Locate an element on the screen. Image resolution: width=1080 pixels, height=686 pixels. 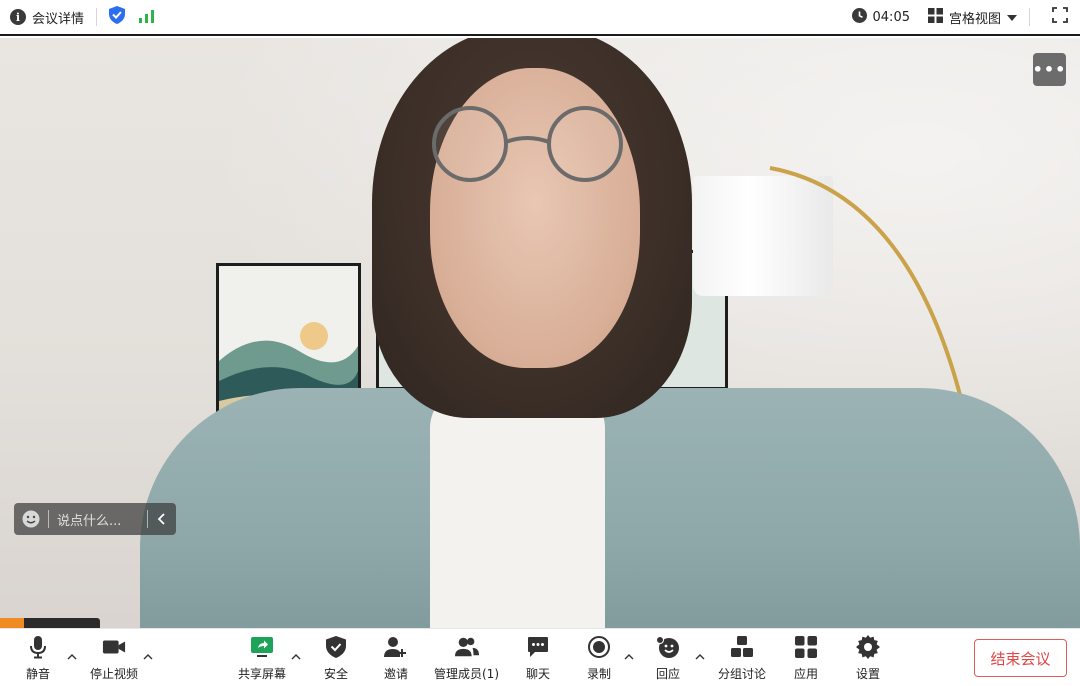
stop-video-label: 停止视频 is located at coordinates (114, 674).